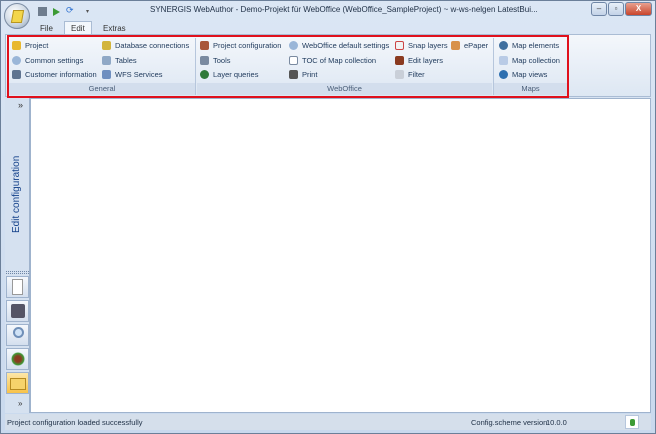 This screenshot has height=434, width=656. I want to click on nav-search-button, so click(17, 335).